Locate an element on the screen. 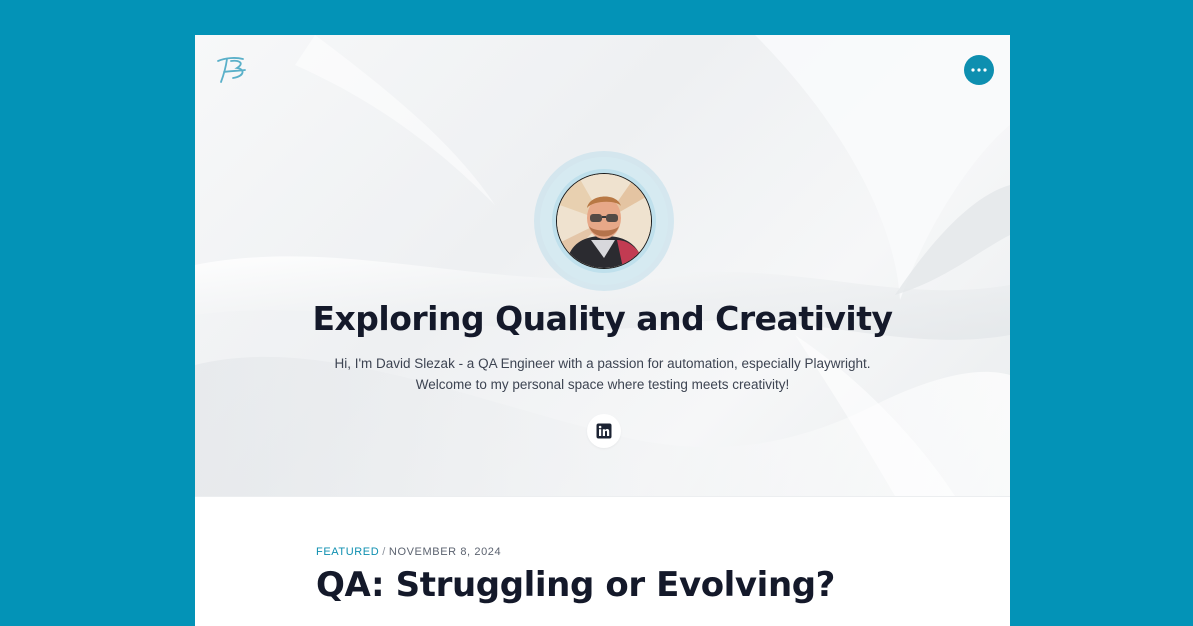 This screenshot has width=1193, height=626. post-title-link: QA: Struggling or Evolving? is located at coordinates (575, 585).